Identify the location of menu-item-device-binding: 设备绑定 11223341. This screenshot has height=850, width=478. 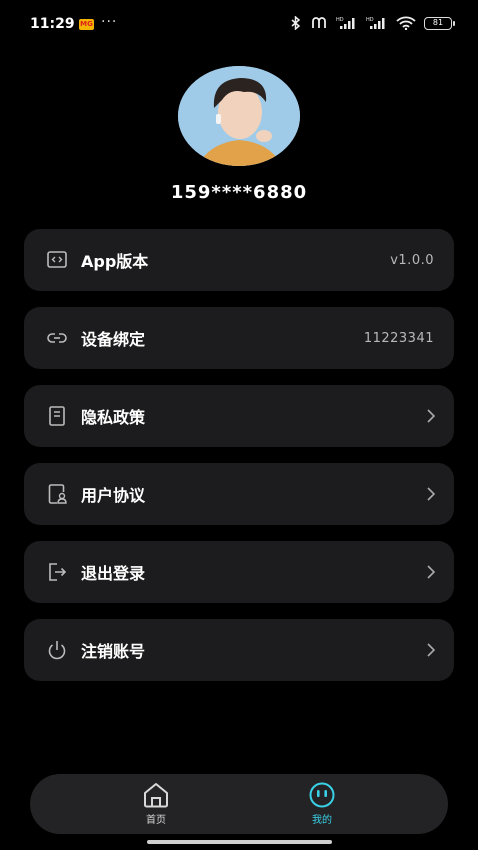
(239, 338).